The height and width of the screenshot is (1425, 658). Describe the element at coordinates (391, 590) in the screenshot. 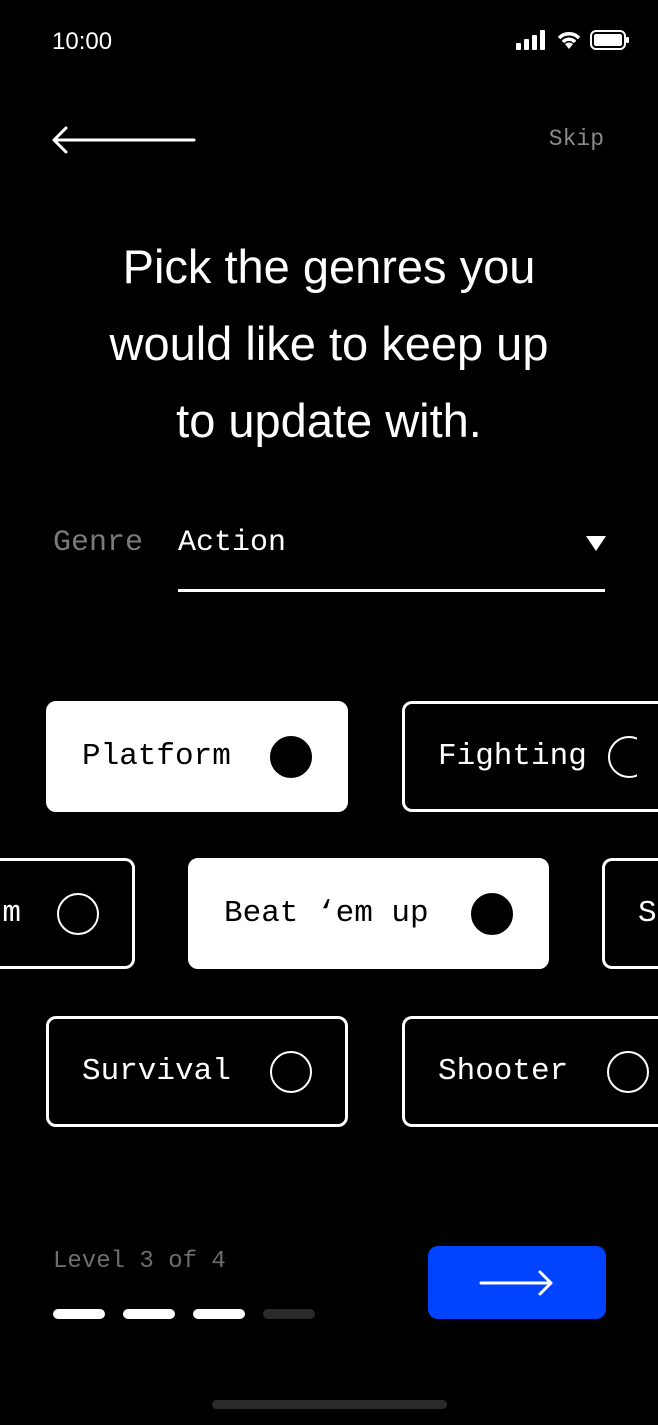

I see `genre-underline` at that location.